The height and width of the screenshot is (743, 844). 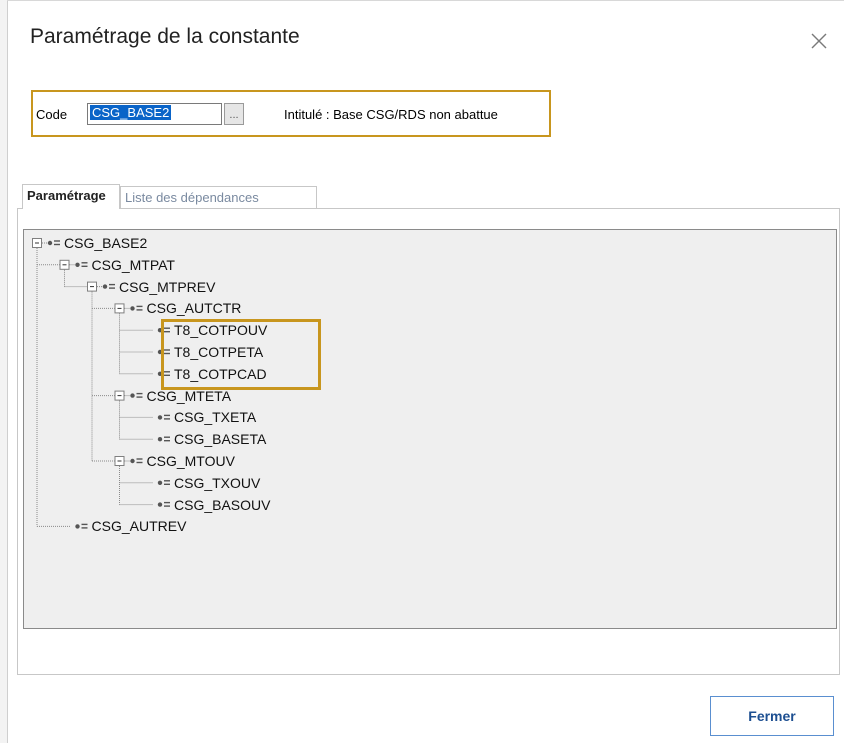 I want to click on dialog-title: Paramétrage de la constante, so click(x=165, y=36).